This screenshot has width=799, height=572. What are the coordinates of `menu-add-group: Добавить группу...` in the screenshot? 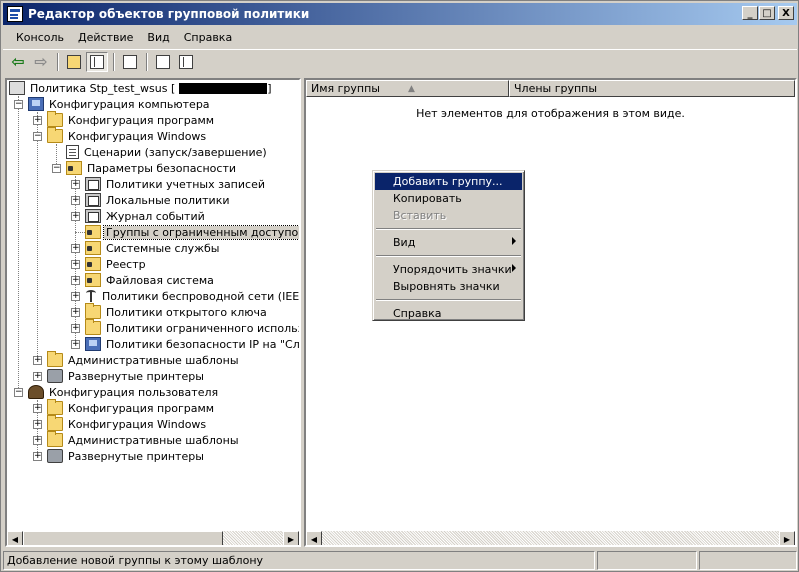 It's located at (448, 181).